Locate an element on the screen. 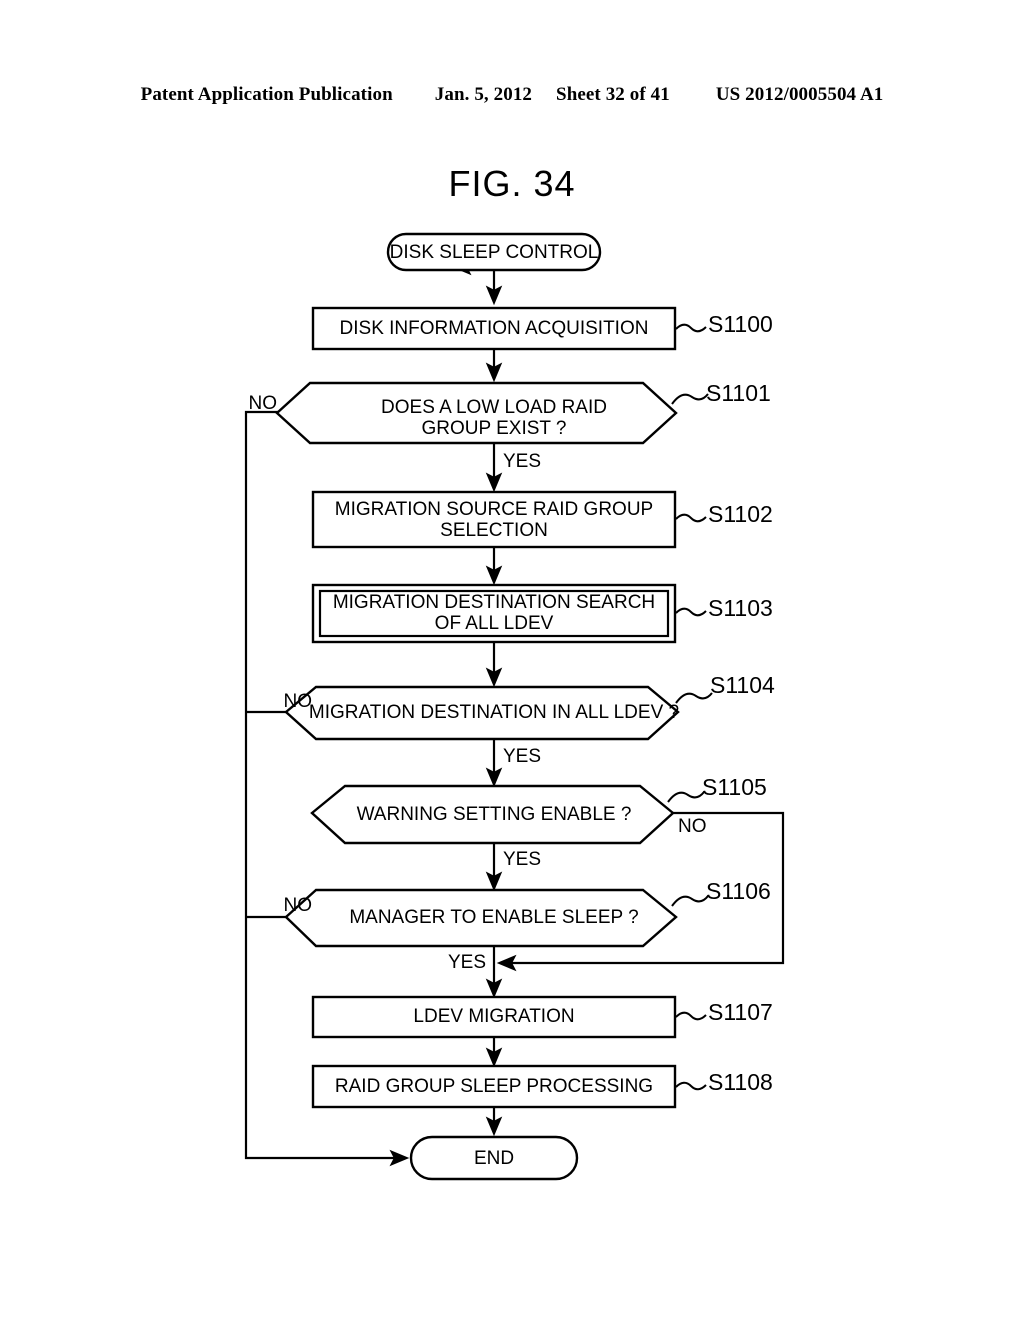 Image resolution: width=1024 pixels, height=1320 pixels. step-label-s1106: S1106 is located at coordinates (738, 891).